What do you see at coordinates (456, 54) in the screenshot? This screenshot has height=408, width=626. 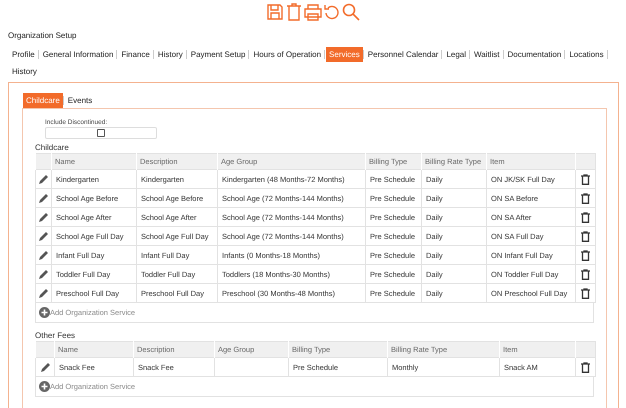 I see `tab: Legal` at bounding box center [456, 54].